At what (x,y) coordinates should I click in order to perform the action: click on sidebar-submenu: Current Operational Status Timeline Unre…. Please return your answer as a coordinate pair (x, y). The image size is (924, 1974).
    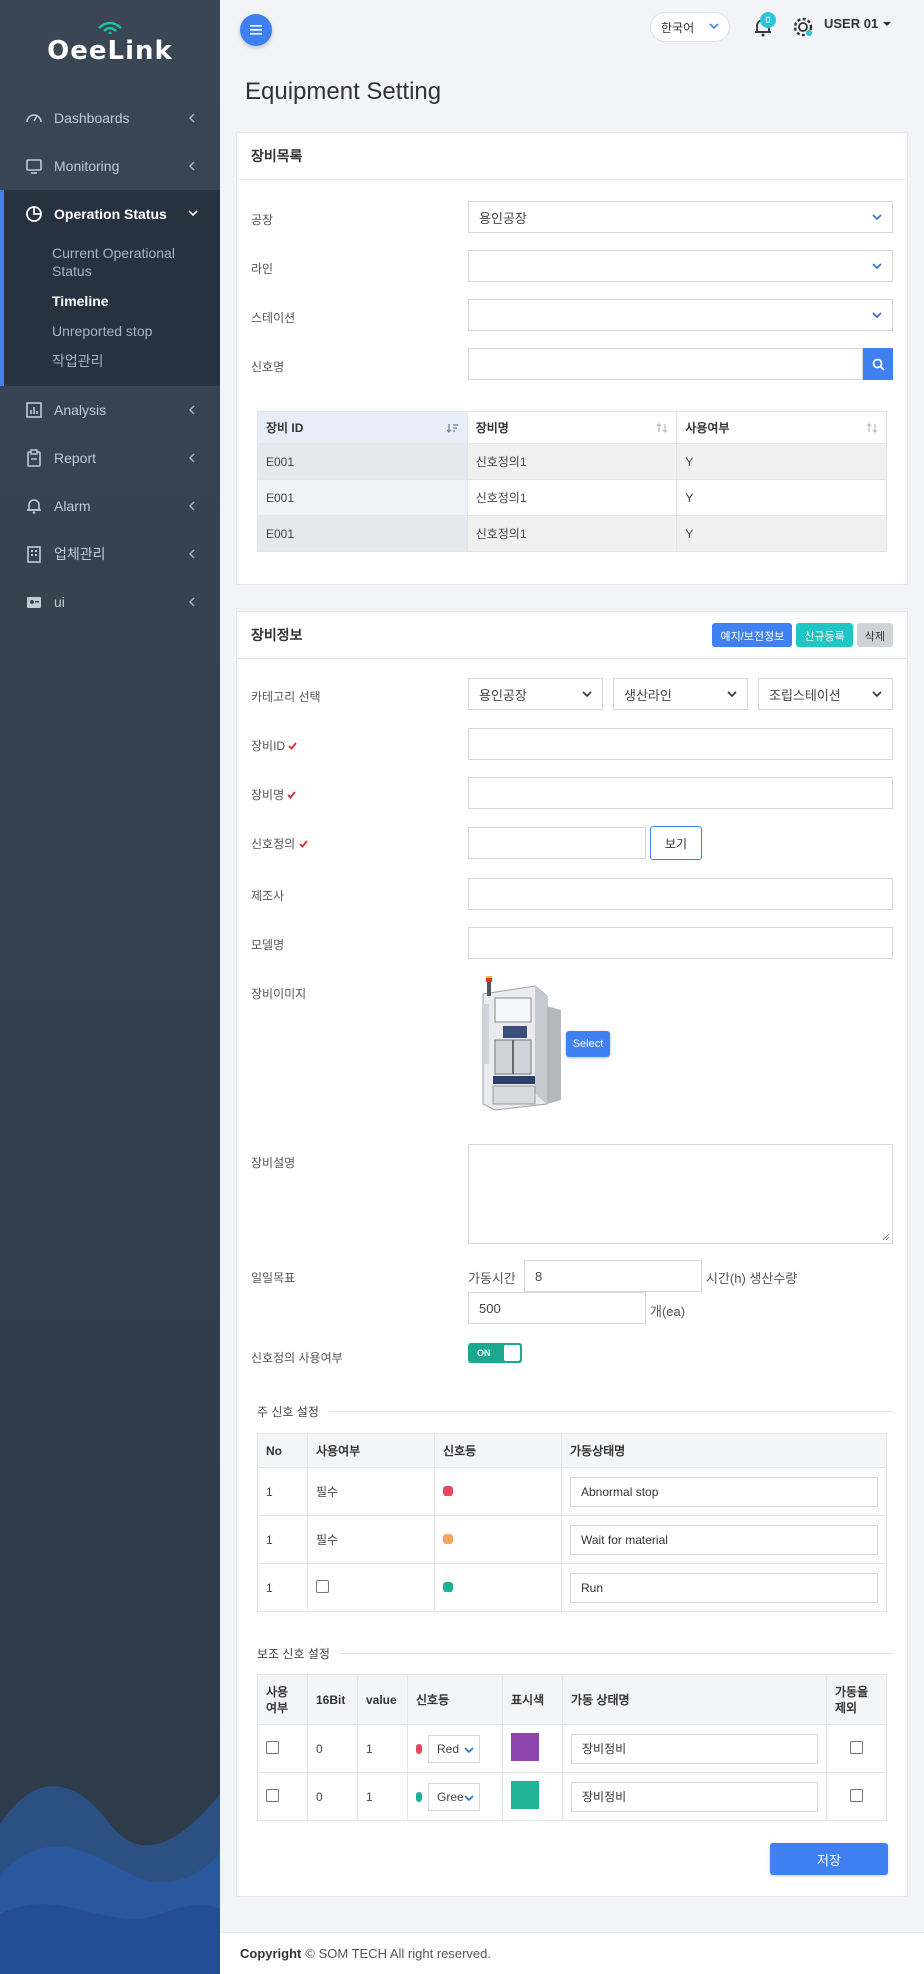
    Looking at the image, I should click on (112, 312).